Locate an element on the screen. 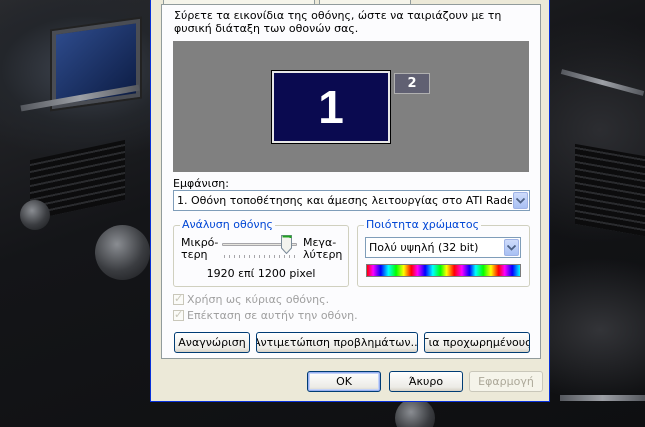 The height and width of the screenshot is (427, 645). extend-display-label: Επέκταση σε αυτήν την οθόνη. is located at coordinates (272, 315).